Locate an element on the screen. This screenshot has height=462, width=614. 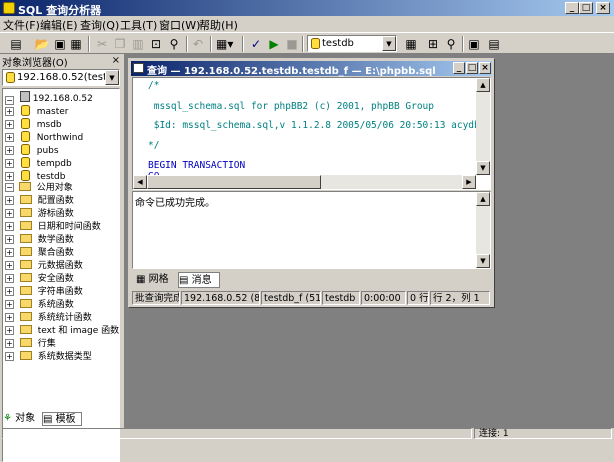
execute-query-icon: ▶ is located at coordinates (274, 44).